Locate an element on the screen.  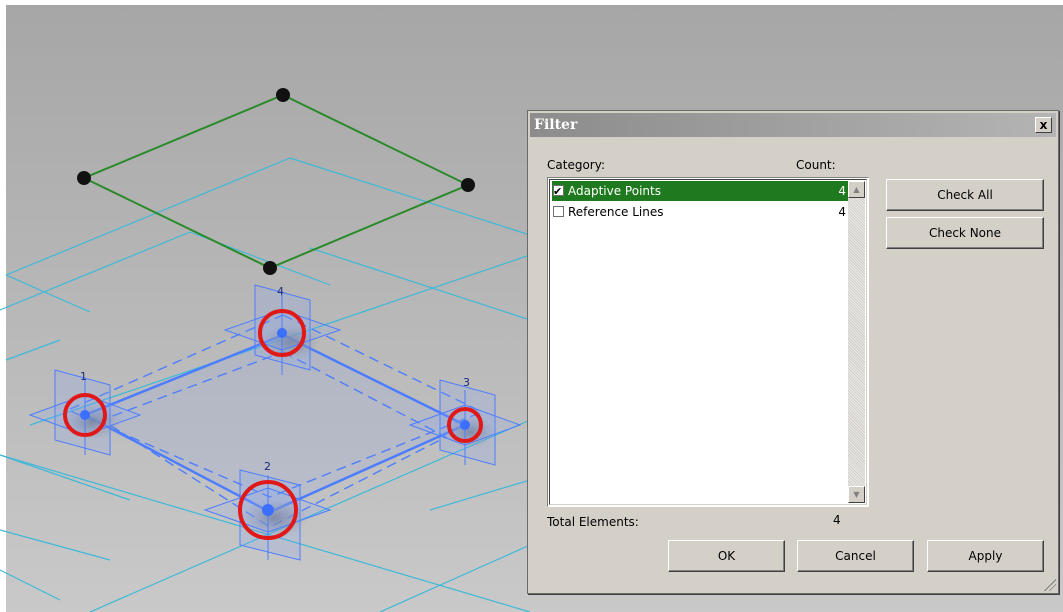
list-scrollbar: ▲ ▼ is located at coordinates (856, 342).